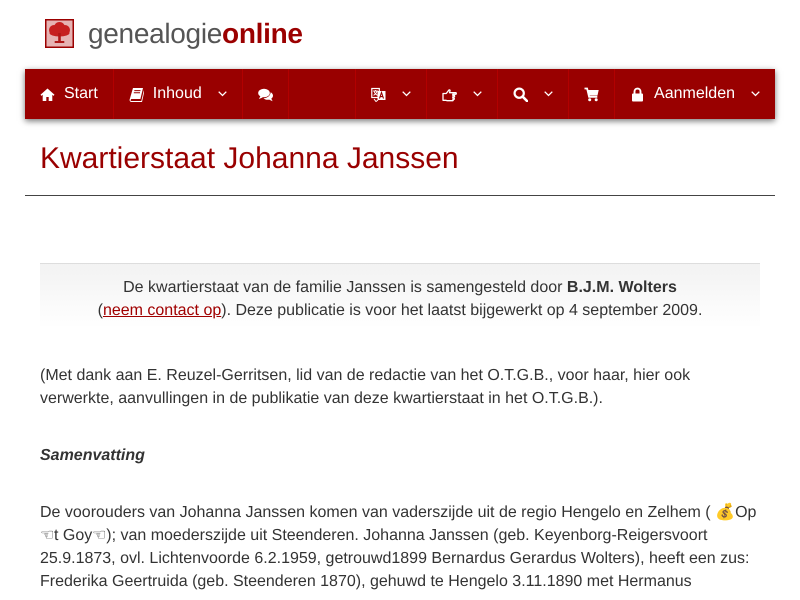 The height and width of the screenshot is (600, 800). What do you see at coordinates (399, 547) in the screenshot?
I see `summary-paragraph: De voorouders van Johanna Janssen komen van vaderszijde uit de regio Hengelo en Zelhem ( 💰Op ☜t Goy☜); van moederszijde uit Steenderen. Johanna Janssen (geb. Keyenborg-Reigersvoort 25.9.1873, ovl. Lichtenvoorde 6.2.1959, getrouwd1899 Bernardus Gerardus Wolters), heeft een zus: Frederika Geertruida (geb. Steenderen 1870), gehuwd te Hengelo 3.11.1890 met Hermanus` at bounding box center [399, 547].